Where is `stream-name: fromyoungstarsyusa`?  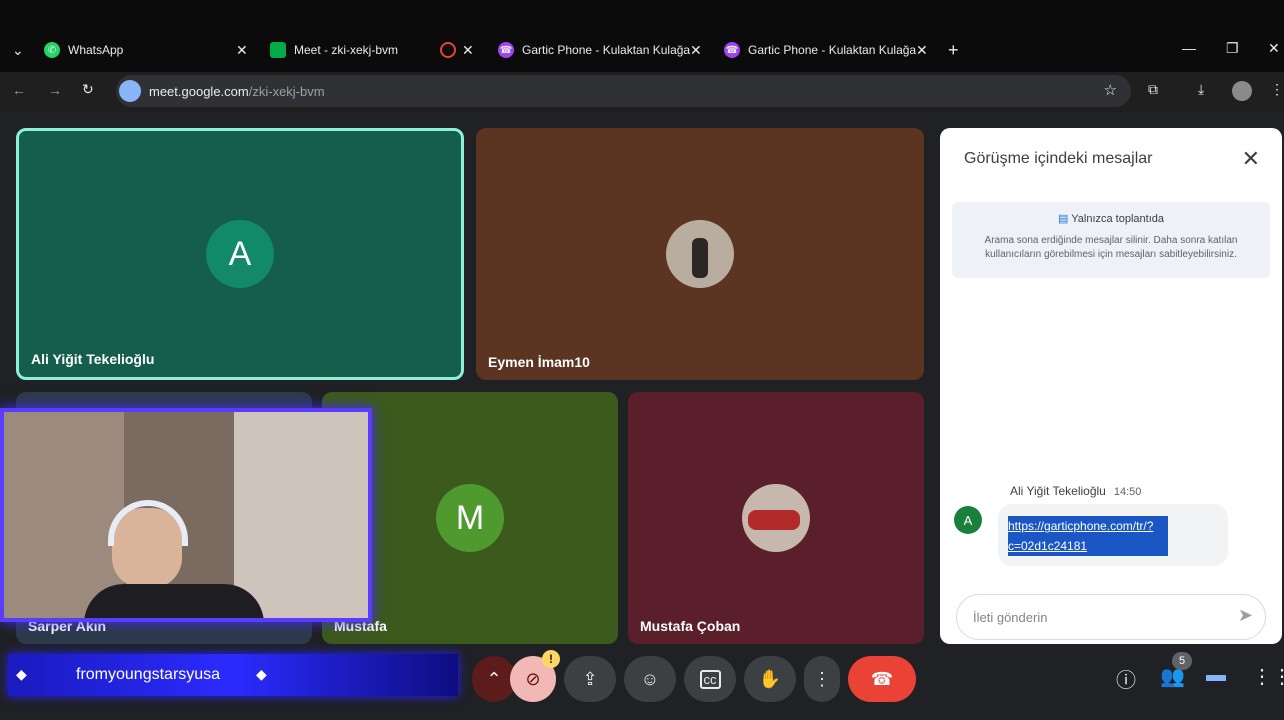 stream-name: fromyoungstarsyusa is located at coordinates (148, 674).